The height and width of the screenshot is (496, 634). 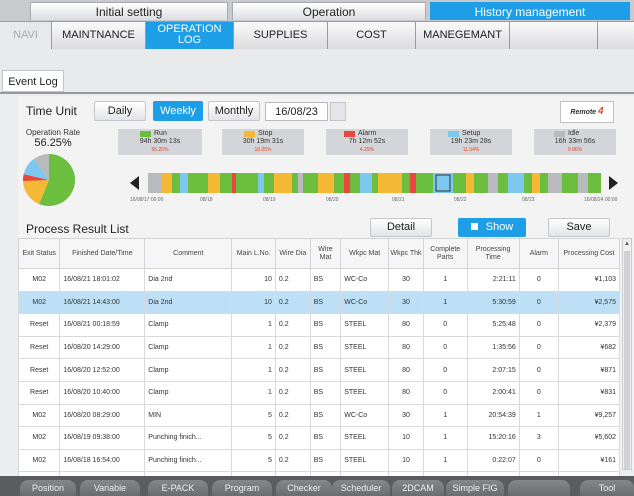 I want to click on detail-button: Detail, so click(x=401, y=227).